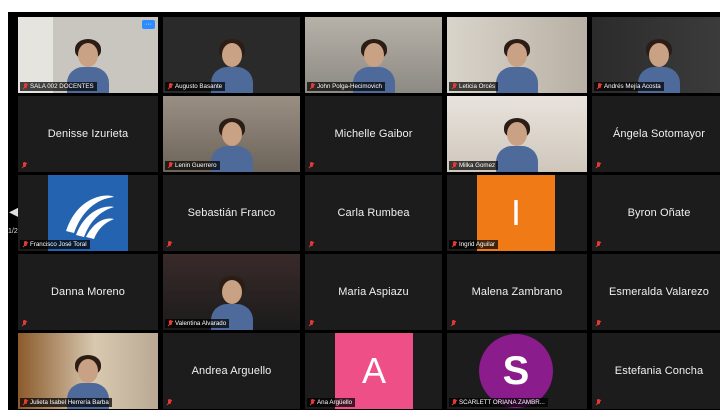 The width and height of the screenshot is (720, 410). I want to click on participant-name: Esmeralda Valarezo, so click(659, 292).